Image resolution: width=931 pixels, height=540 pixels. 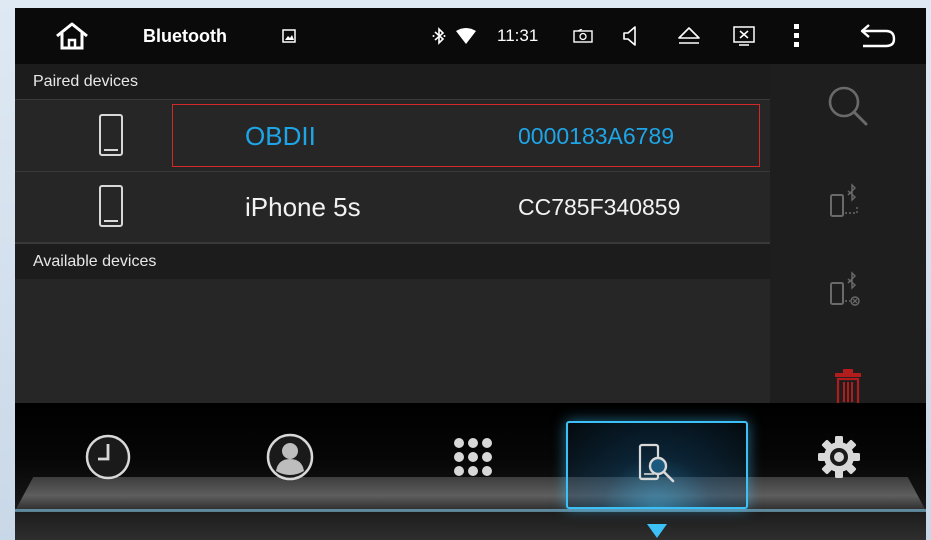 What do you see at coordinates (185, 35) in the screenshot?
I see `page-title: Bluetooth` at bounding box center [185, 35].